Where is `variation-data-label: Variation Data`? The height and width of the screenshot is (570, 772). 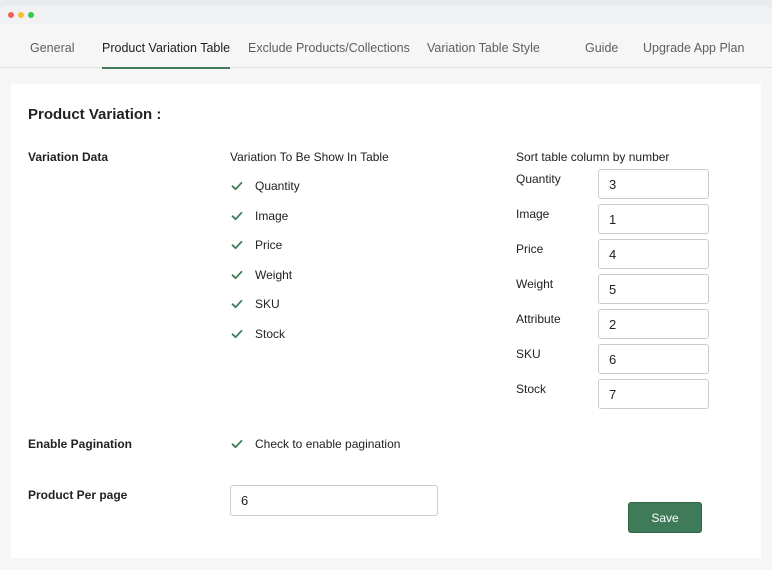
variation-data-label: Variation Data is located at coordinates (68, 157).